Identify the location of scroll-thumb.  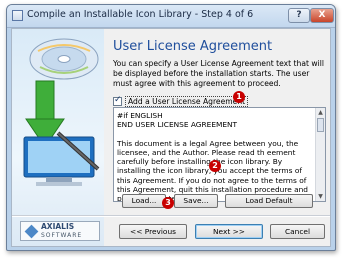
(320, 125).